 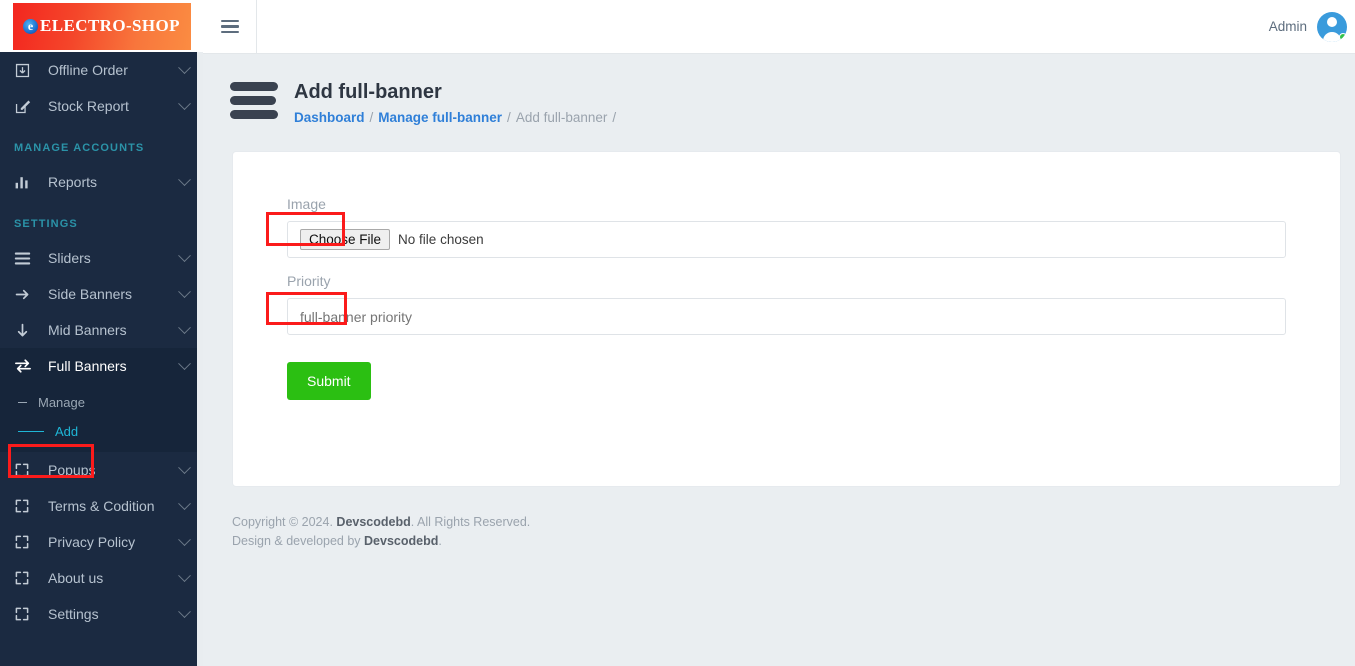 I want to click on avatar-head, so click(x=1332, y=21).